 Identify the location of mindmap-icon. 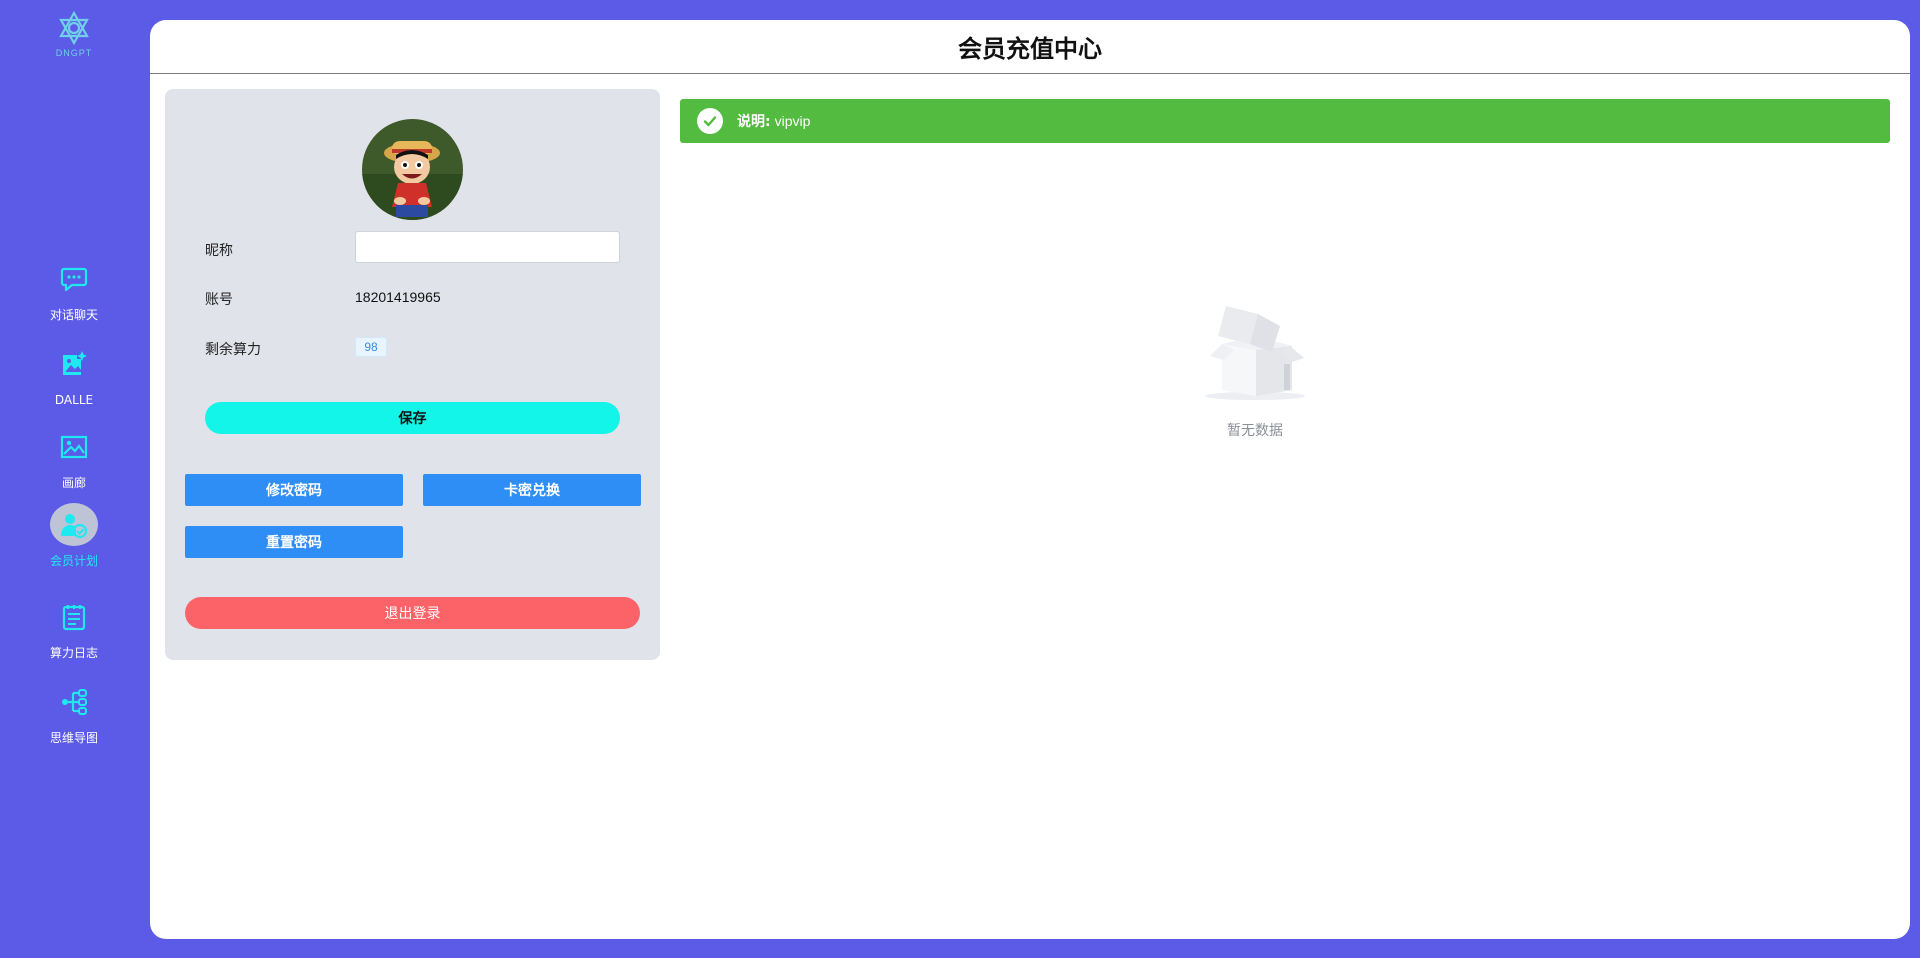
(74, 701).